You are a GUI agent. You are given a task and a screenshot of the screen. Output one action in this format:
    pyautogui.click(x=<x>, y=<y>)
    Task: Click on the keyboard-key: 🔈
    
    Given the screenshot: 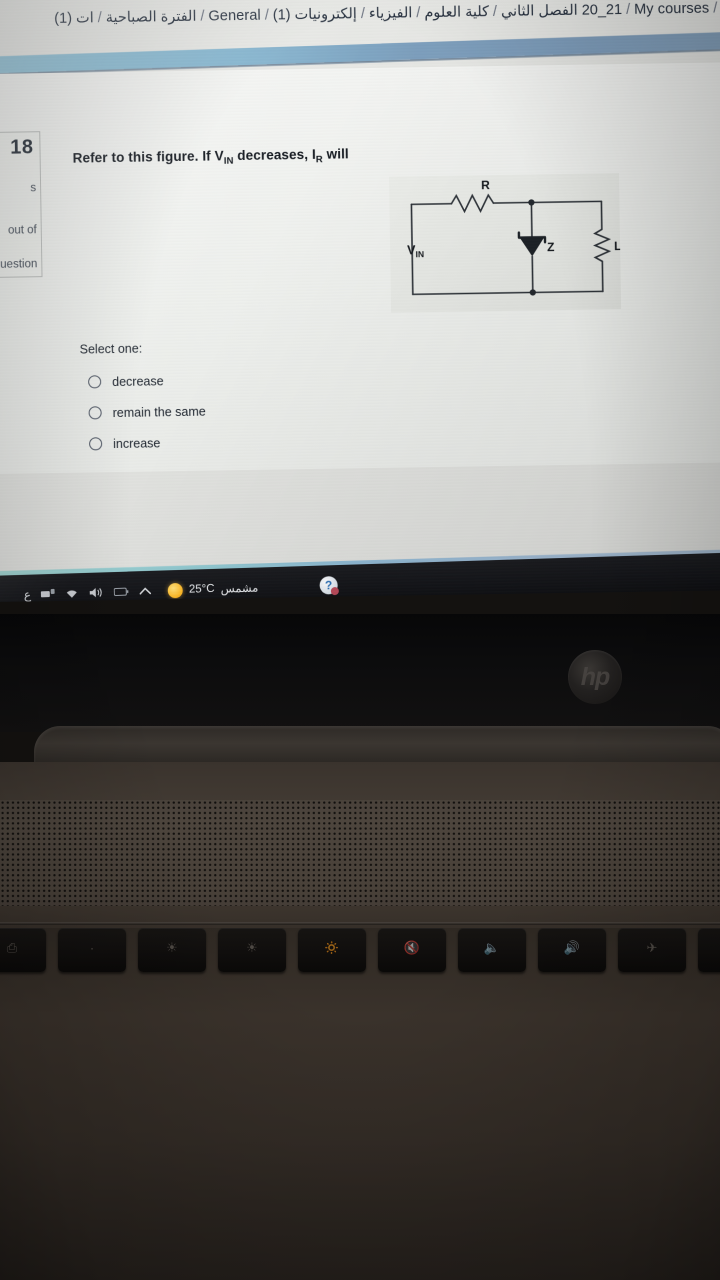 What is the action you would take?
    pyautogui.click(x=492, y=950)
    